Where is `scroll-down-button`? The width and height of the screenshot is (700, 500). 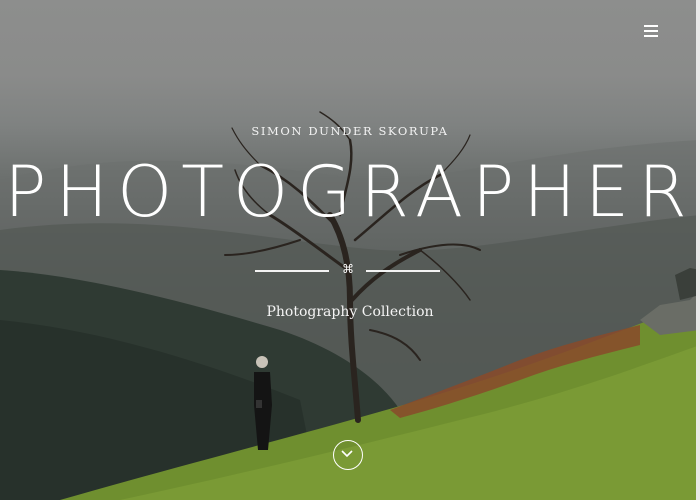
scroll-down-button is located at coordinates (348, 455).